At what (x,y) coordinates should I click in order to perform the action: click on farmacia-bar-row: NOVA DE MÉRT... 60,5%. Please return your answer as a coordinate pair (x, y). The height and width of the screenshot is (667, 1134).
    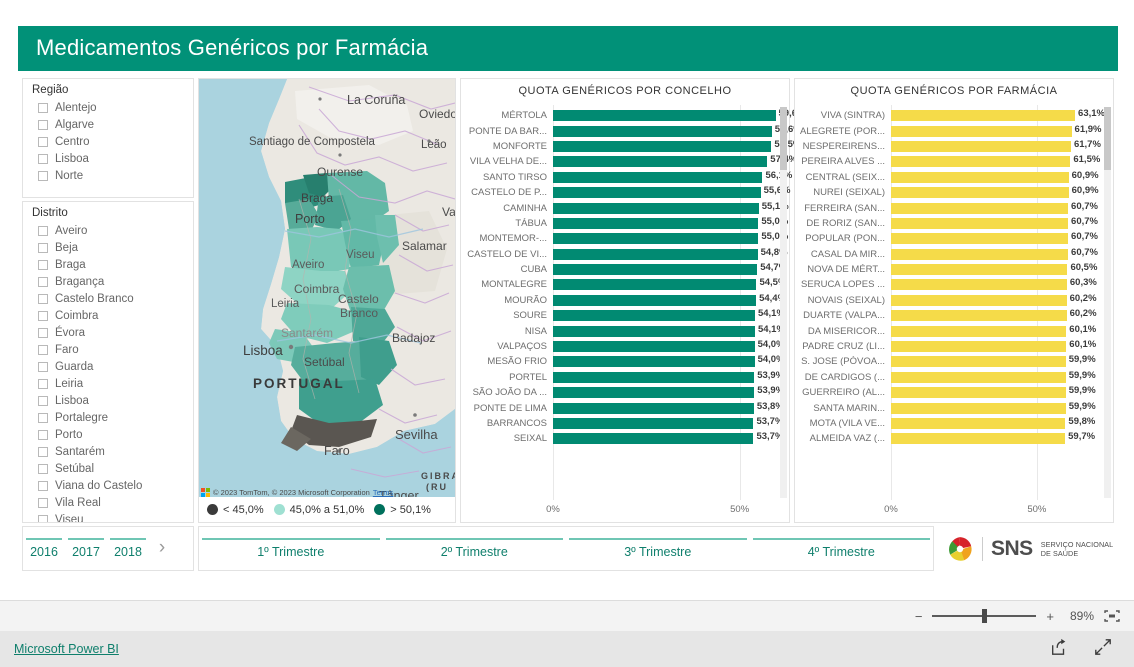
    Looking at the image, I should click on (948, 269).